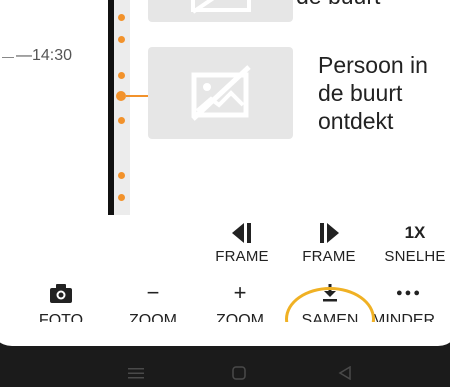  I want to click on previous-frame-label: FRAME, so click(242, 256).